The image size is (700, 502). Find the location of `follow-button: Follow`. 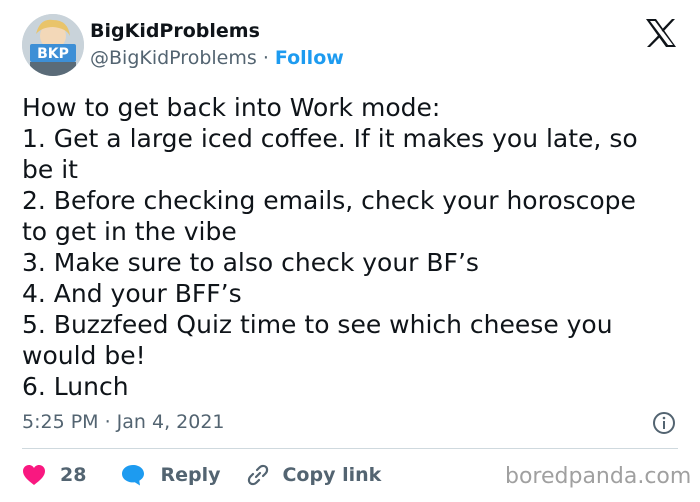

follow-button: Follow is located at coordinates (309, 58).